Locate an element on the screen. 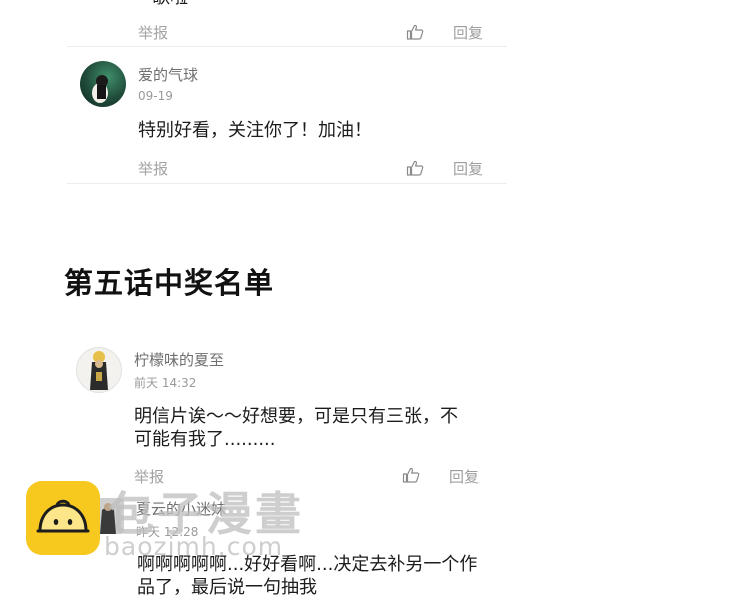  watermark-url: baozimh.com is located at coordinates (194, 546).